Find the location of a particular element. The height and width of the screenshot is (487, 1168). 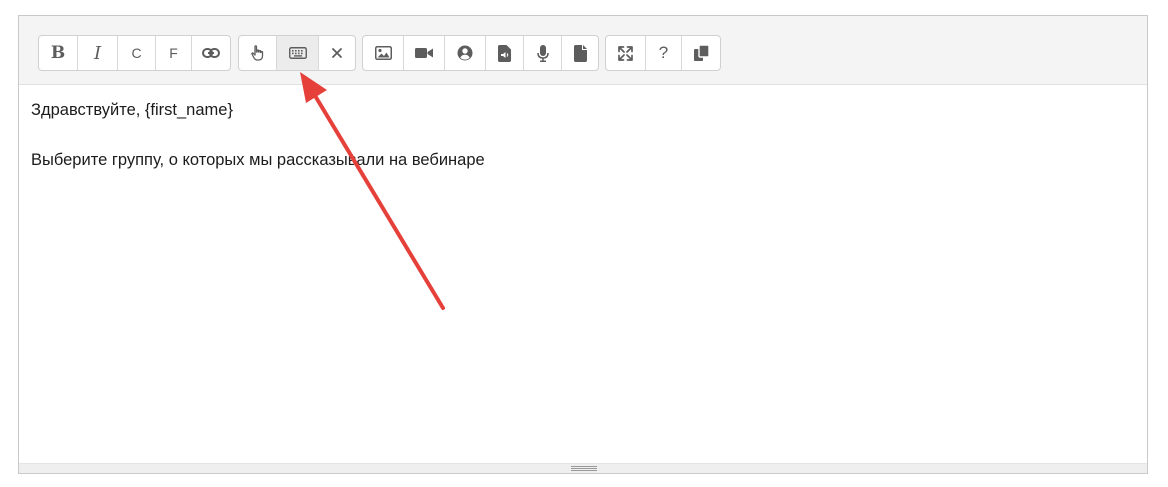

format-button-group: B I C F is located at coordinates (134, 53).